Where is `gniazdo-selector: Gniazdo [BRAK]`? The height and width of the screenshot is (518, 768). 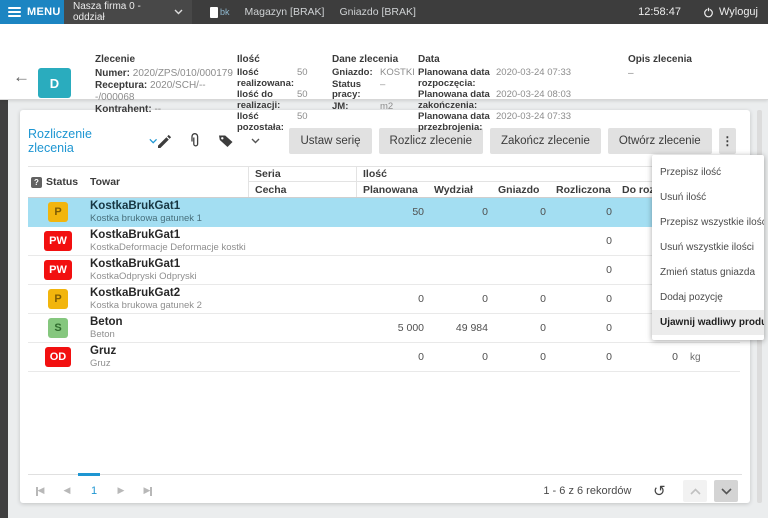 gniazdo-selector: Gniazdo [BRAK] is located at coordinates (377, 12).